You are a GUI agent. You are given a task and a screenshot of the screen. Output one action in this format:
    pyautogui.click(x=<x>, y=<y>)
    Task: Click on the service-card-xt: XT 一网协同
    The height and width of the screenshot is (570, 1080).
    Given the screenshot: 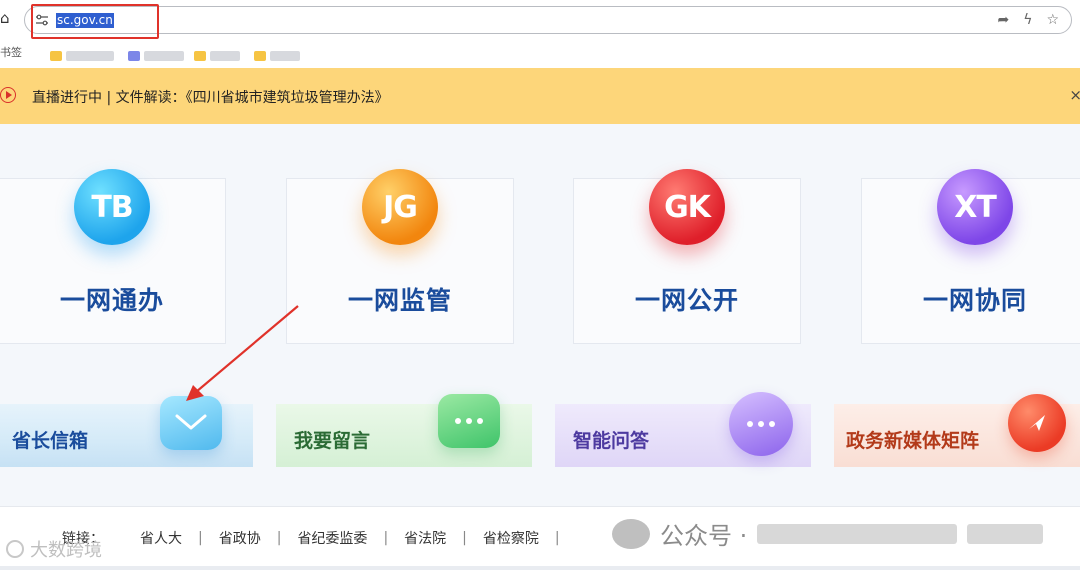 What is the action you would take?
    pyautogui.click(x=970, y=256)
    